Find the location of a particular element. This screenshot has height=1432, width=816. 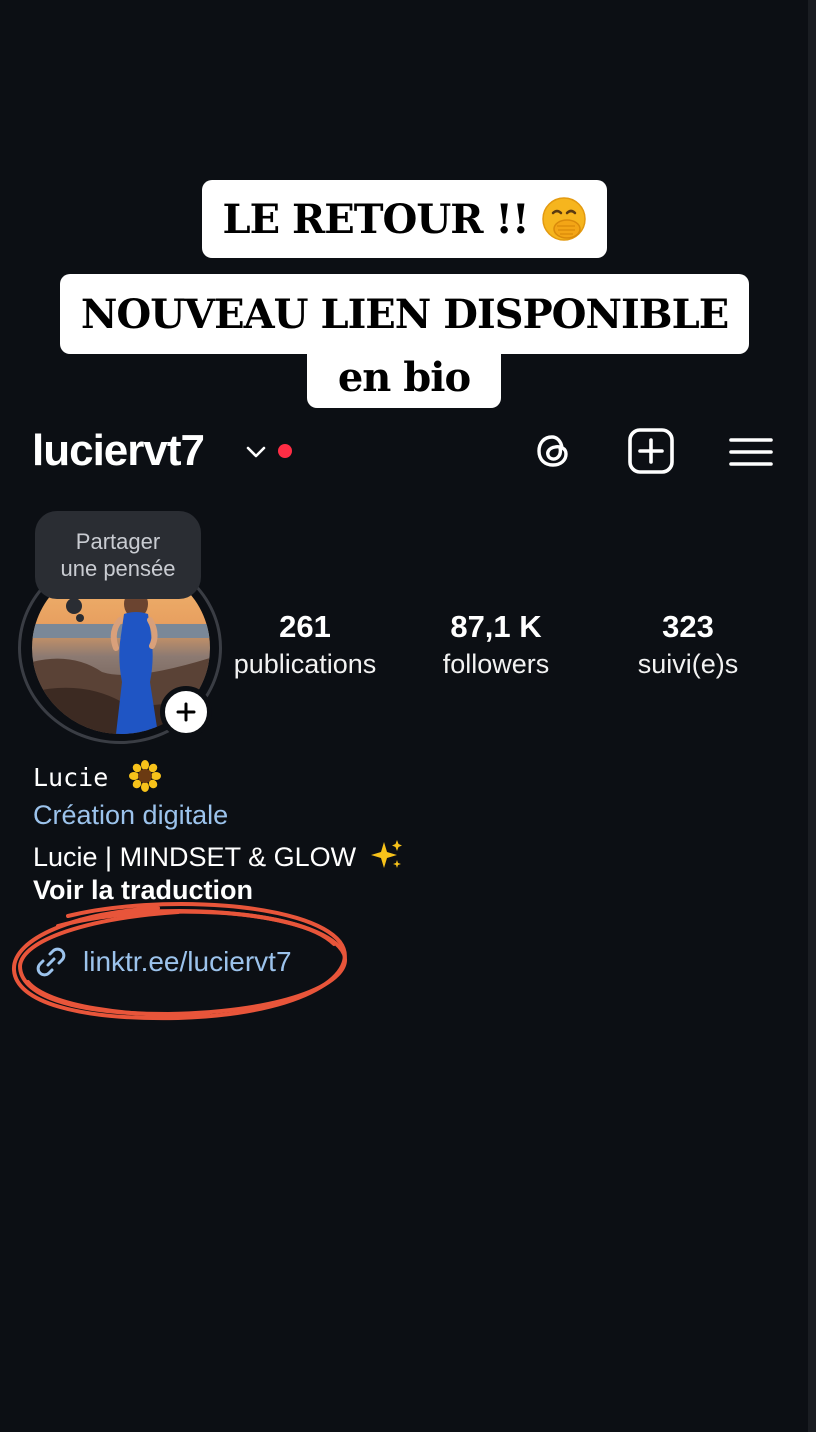

bio-text-content: Lucie | MINDSET & GLOW is located at coordinates (195, 857).